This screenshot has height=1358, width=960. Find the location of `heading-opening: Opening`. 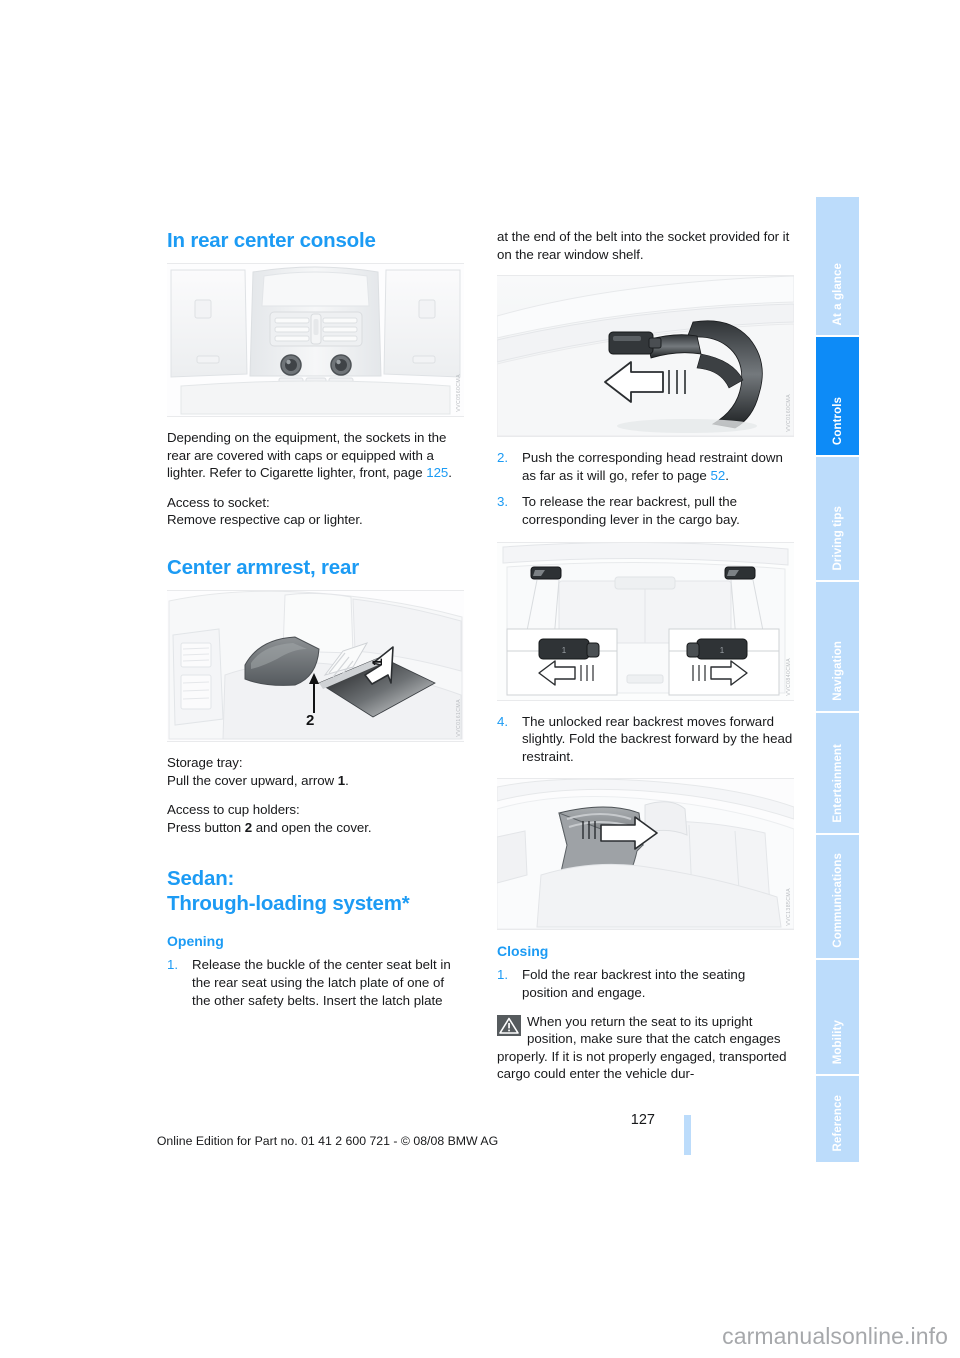

heading-opening: Opening is located at coordinates (195, 941).